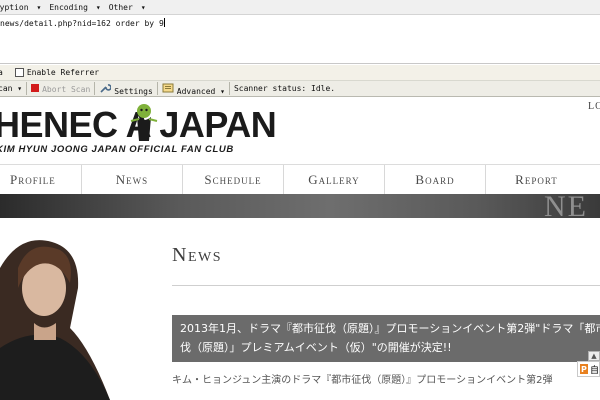 The image size is (600, 400). What do you see at coordinates (82, 23) in the screenshot?
I see `url-editor-text: news/detail.php?nid=162 order by 9` at bounding box center [82, 23].